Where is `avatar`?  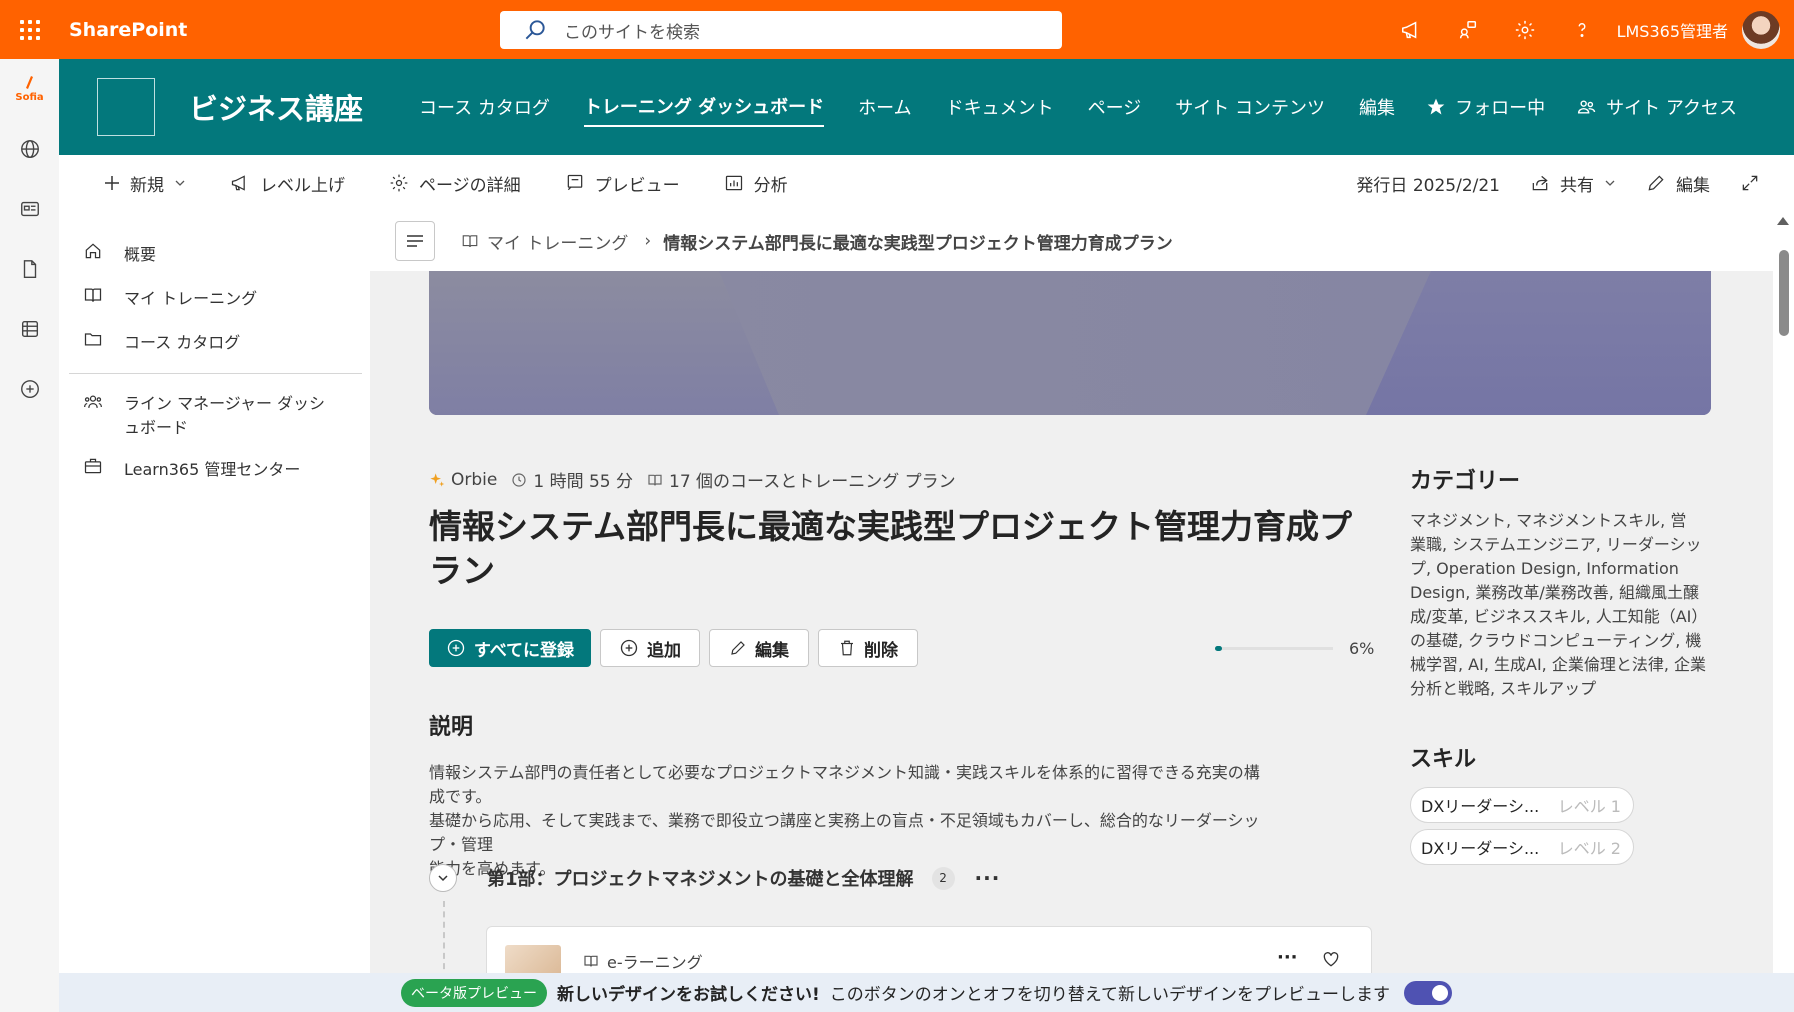 avatar is located at coordinates (1761, 29).